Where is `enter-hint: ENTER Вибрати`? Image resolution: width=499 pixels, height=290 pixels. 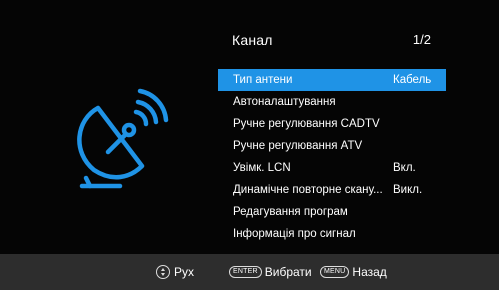
enter-hint: ENTER Вибрати is located at coordinates (270, 272).